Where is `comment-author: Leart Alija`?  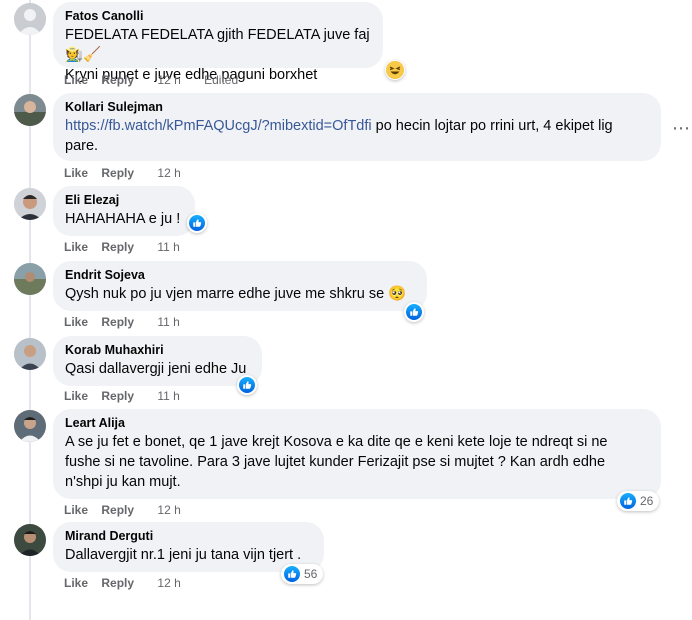 comment-author: Leart Alija is located at coordinates (357, 423).